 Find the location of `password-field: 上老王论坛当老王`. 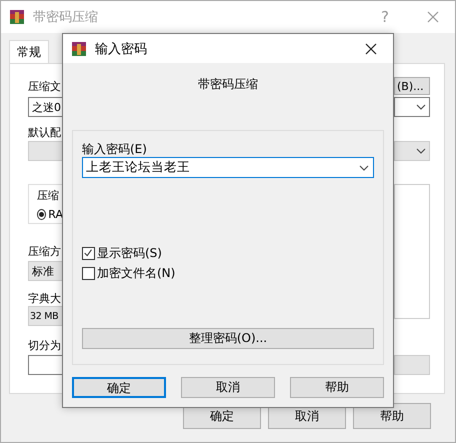

password-field: 上老王论坛当老王 is located at coordinates (228, 167).